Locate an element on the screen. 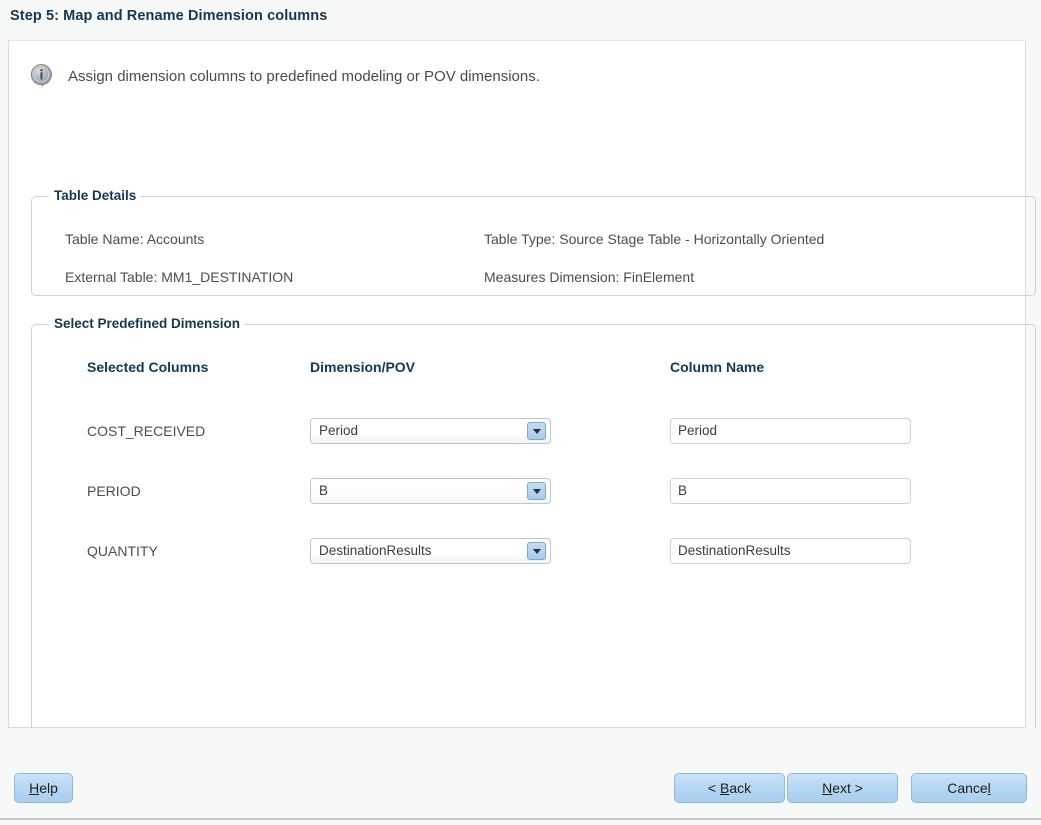 This screenshot has width=1041, height=825. selected-column-label: QUANTITY is located at coordinates (122, 551).